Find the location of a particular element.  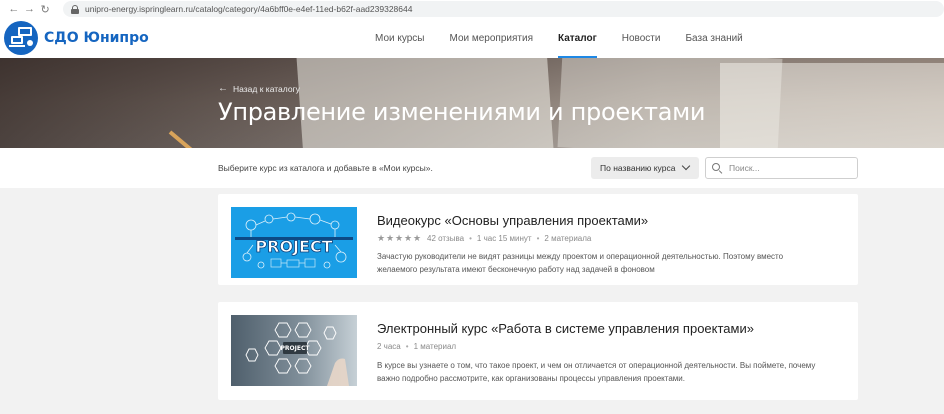

search-box is located at coordinates (781, 168).